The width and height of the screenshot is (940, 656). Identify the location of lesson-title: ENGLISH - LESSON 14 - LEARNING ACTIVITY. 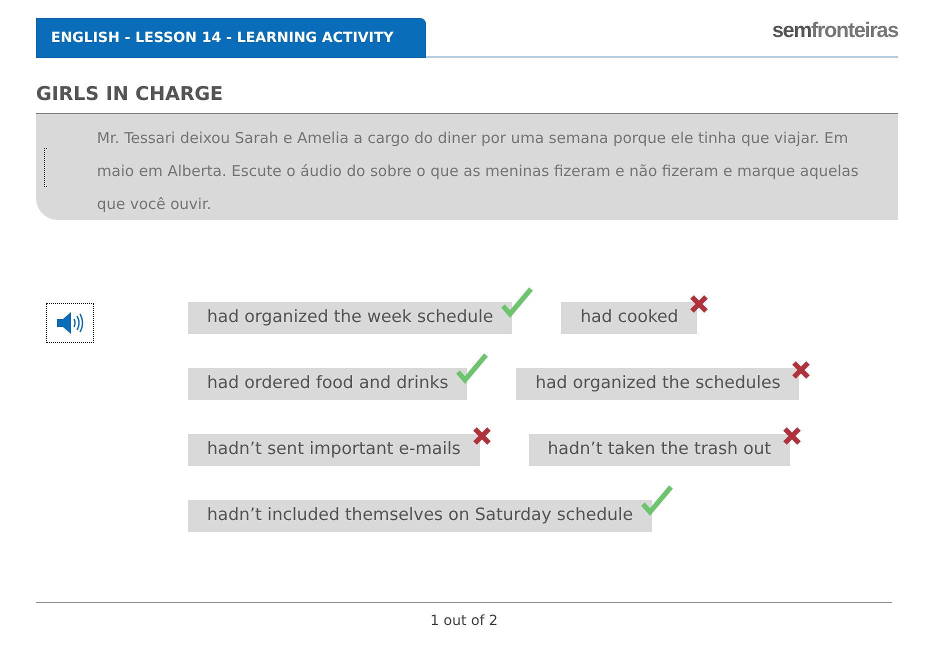
(231, 38).